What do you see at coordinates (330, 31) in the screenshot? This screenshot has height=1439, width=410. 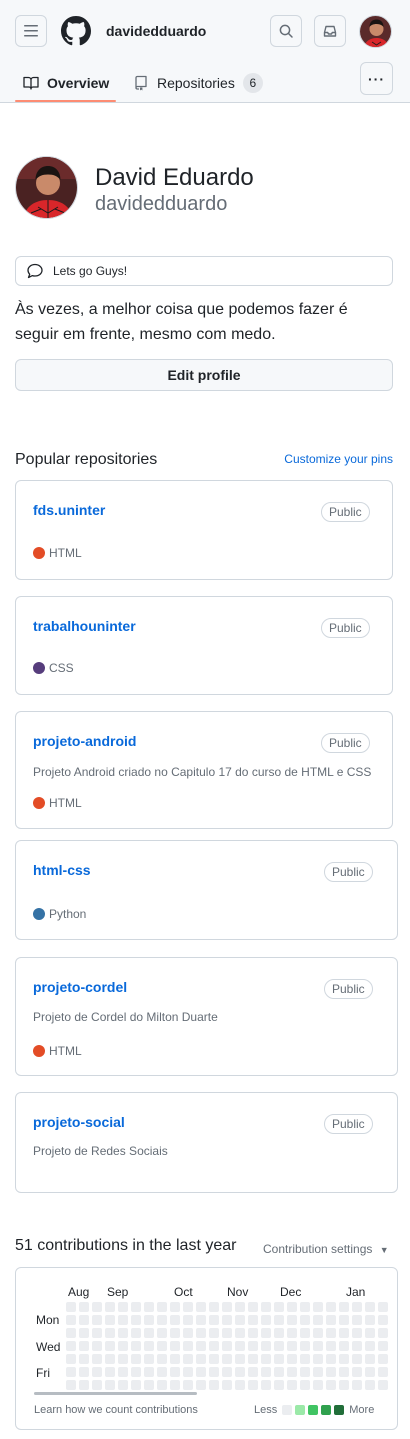 I see `inbox-button` at bounding box center [330, 31].